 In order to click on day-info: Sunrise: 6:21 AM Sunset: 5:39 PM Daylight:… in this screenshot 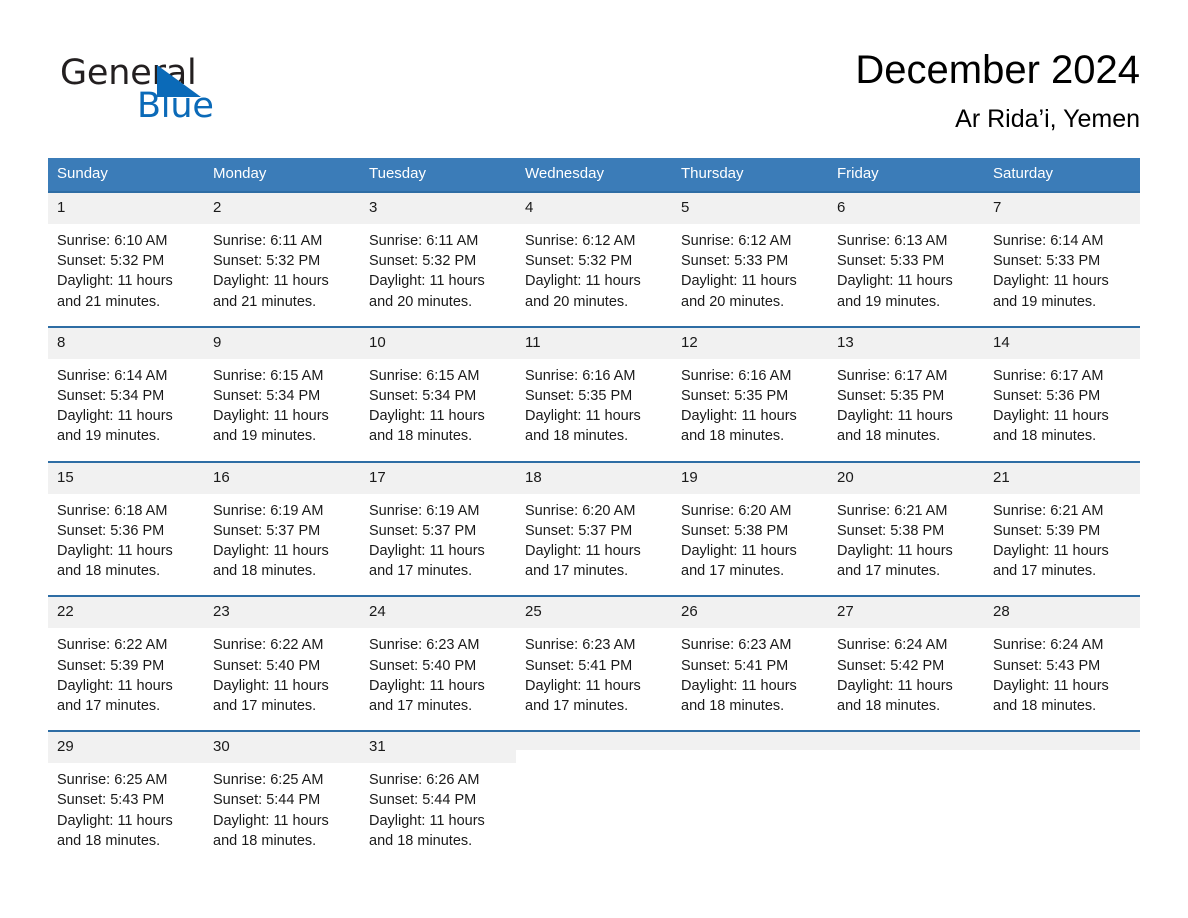, I will do `click(1062, 545)`.